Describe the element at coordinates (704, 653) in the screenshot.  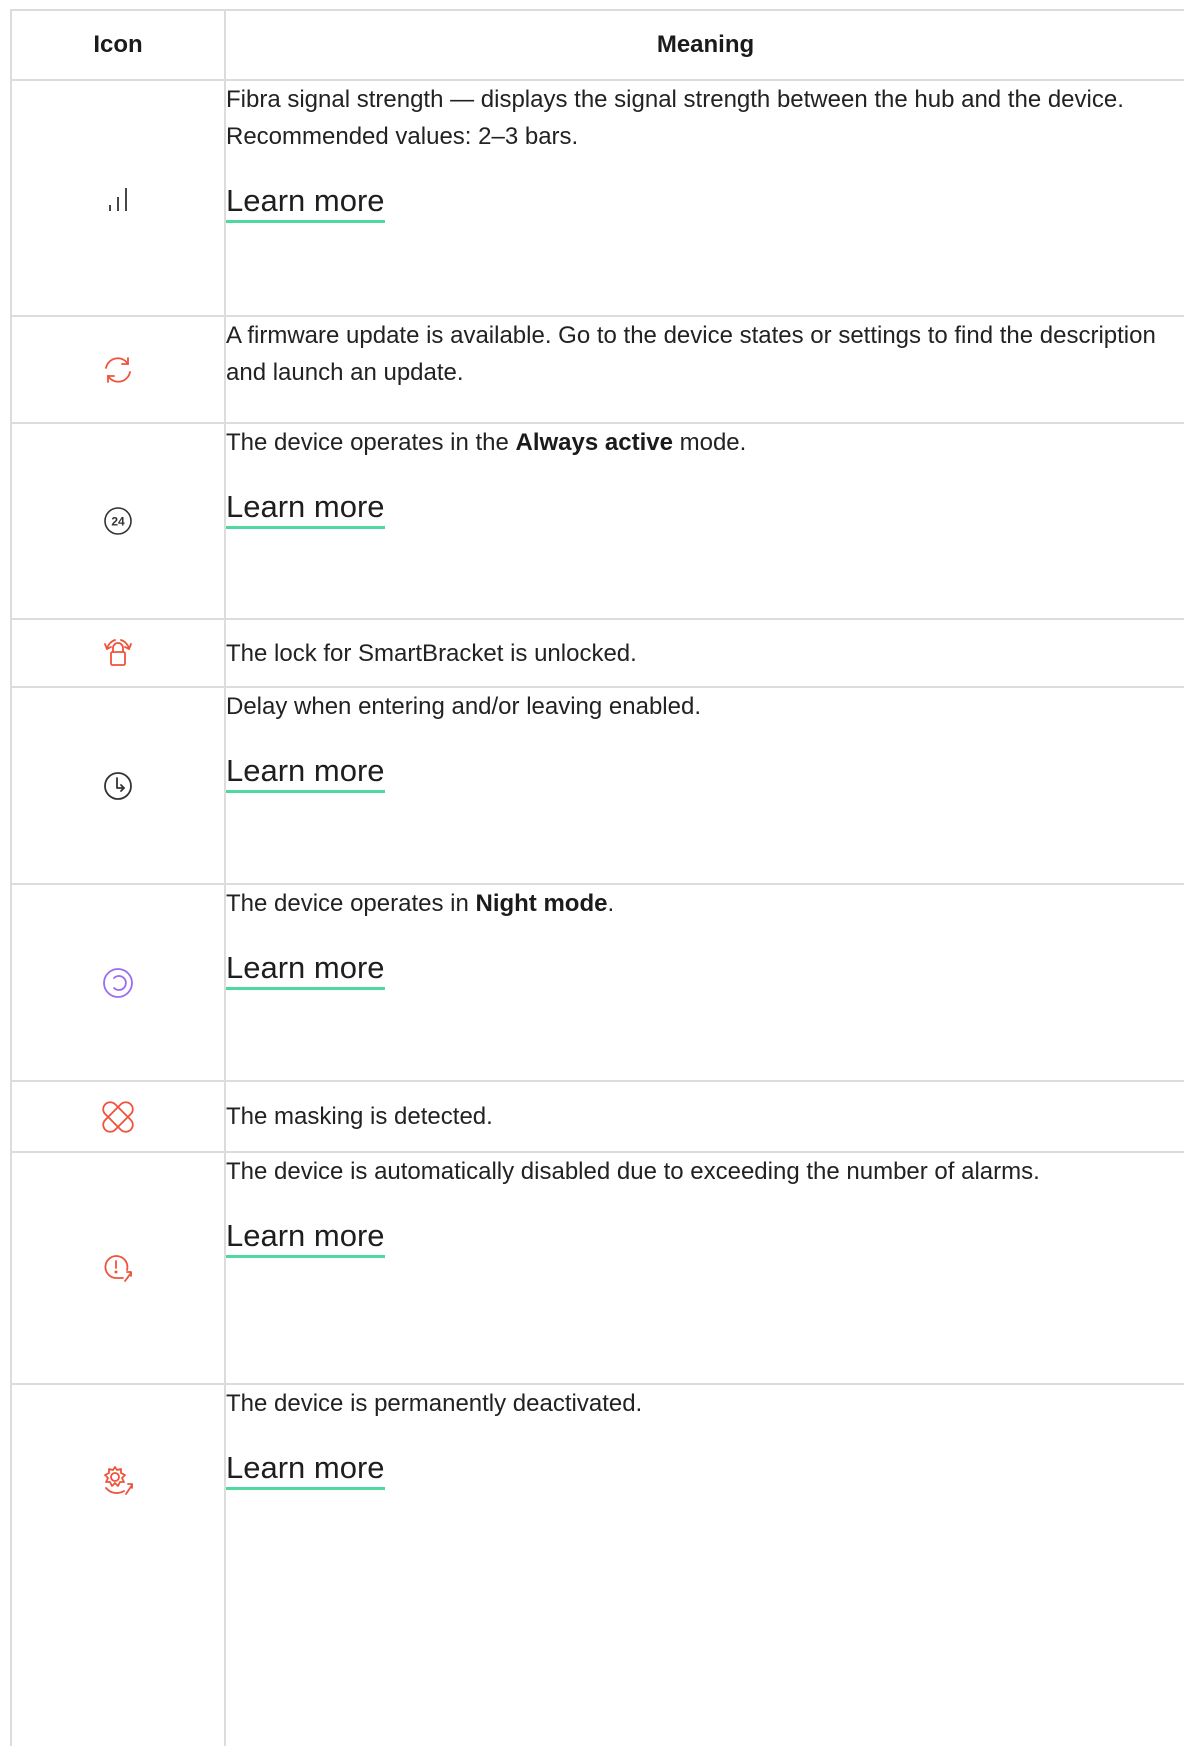
I see `meaning-cell: The lock for SmartBracket is unlocked.` at that location.